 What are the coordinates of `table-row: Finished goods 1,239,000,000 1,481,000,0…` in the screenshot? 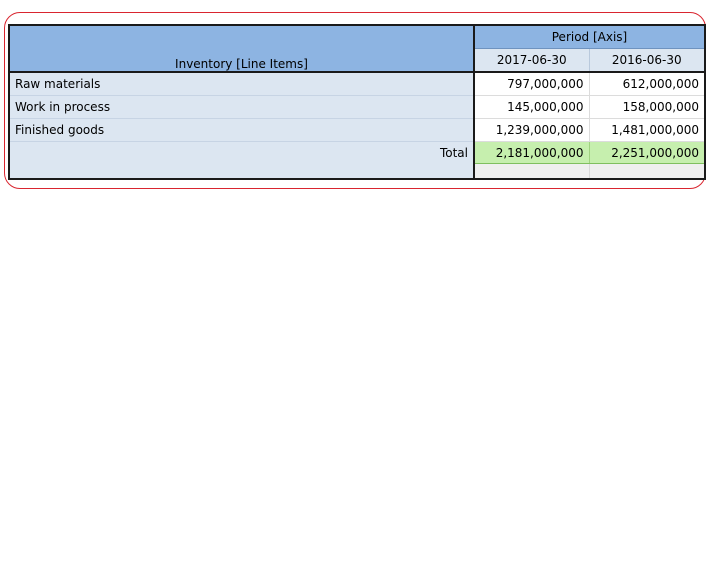 It's located at (357, 130).